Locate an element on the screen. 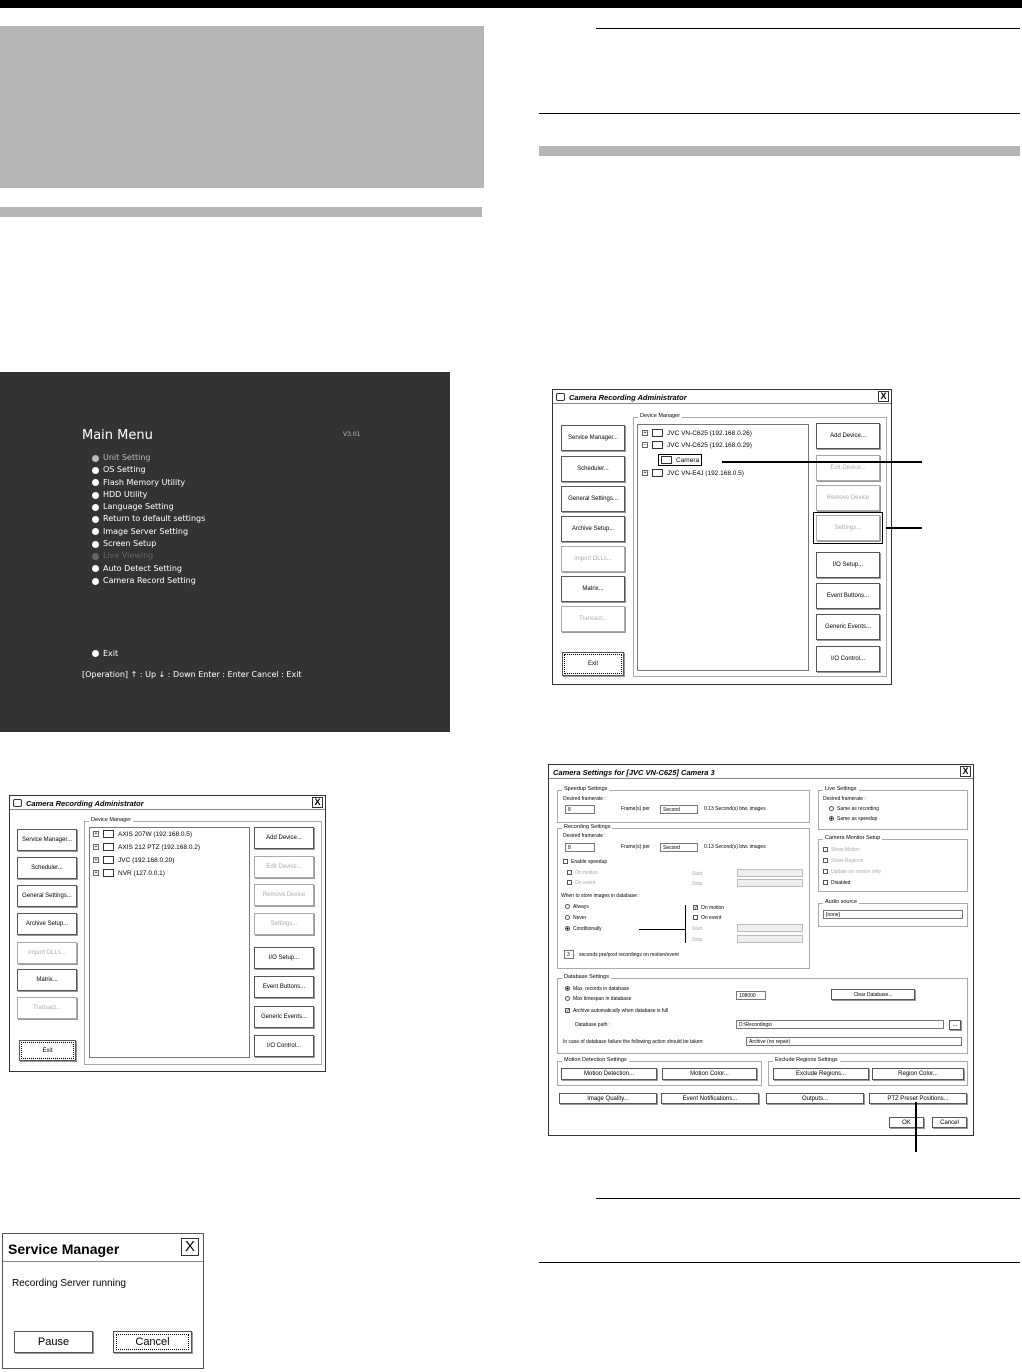  ok-button: OK is located at coordinates (906, 1122).